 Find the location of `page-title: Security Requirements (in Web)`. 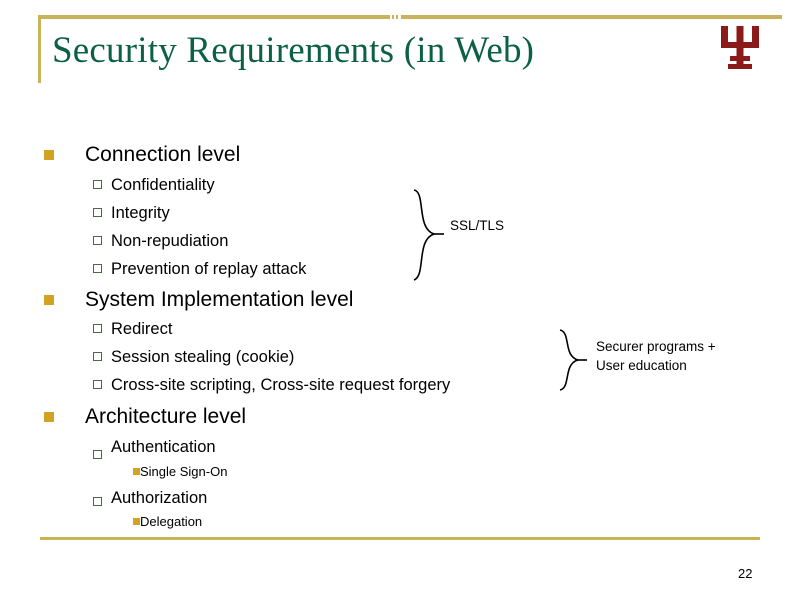

page-title: Security Requirements (in Web) is located at coordinates (293, 50).